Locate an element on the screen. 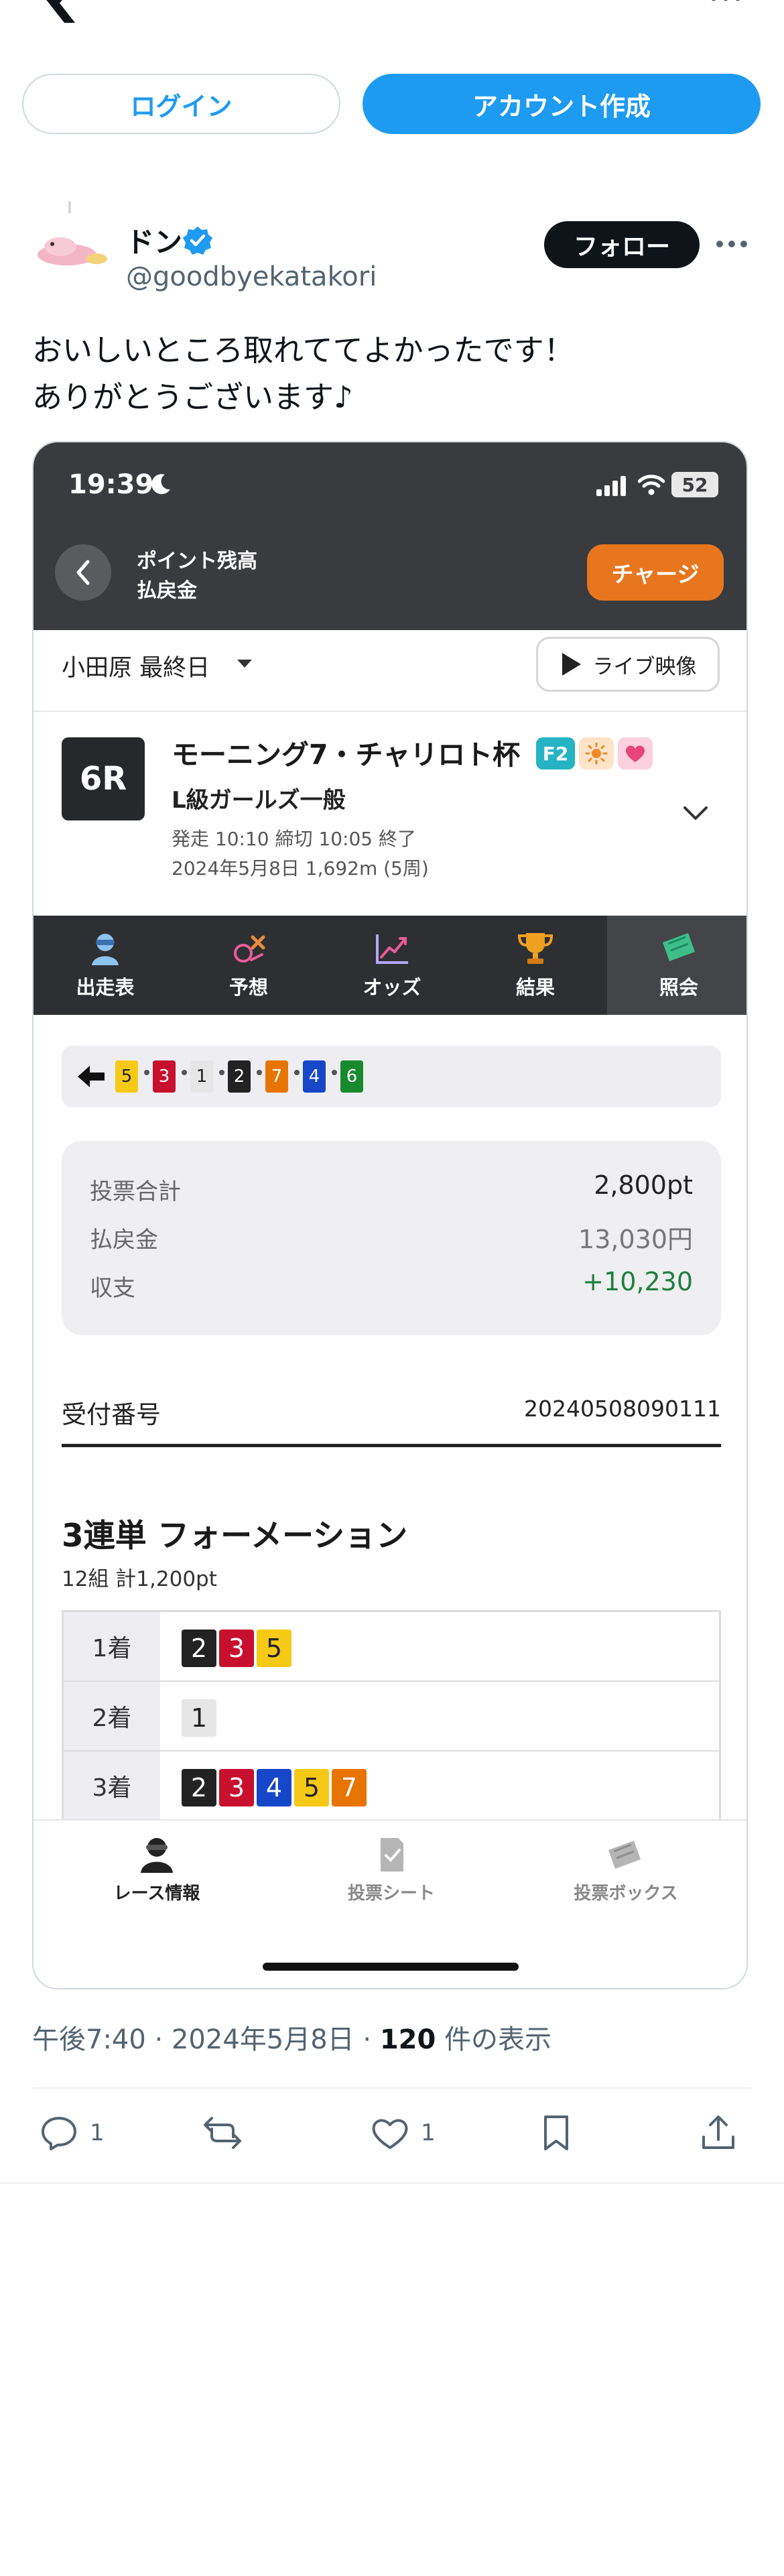 Image resolution: width=784 pixels, height=2576 pixels. user-name: ドン is located at coordinates (154, 241).